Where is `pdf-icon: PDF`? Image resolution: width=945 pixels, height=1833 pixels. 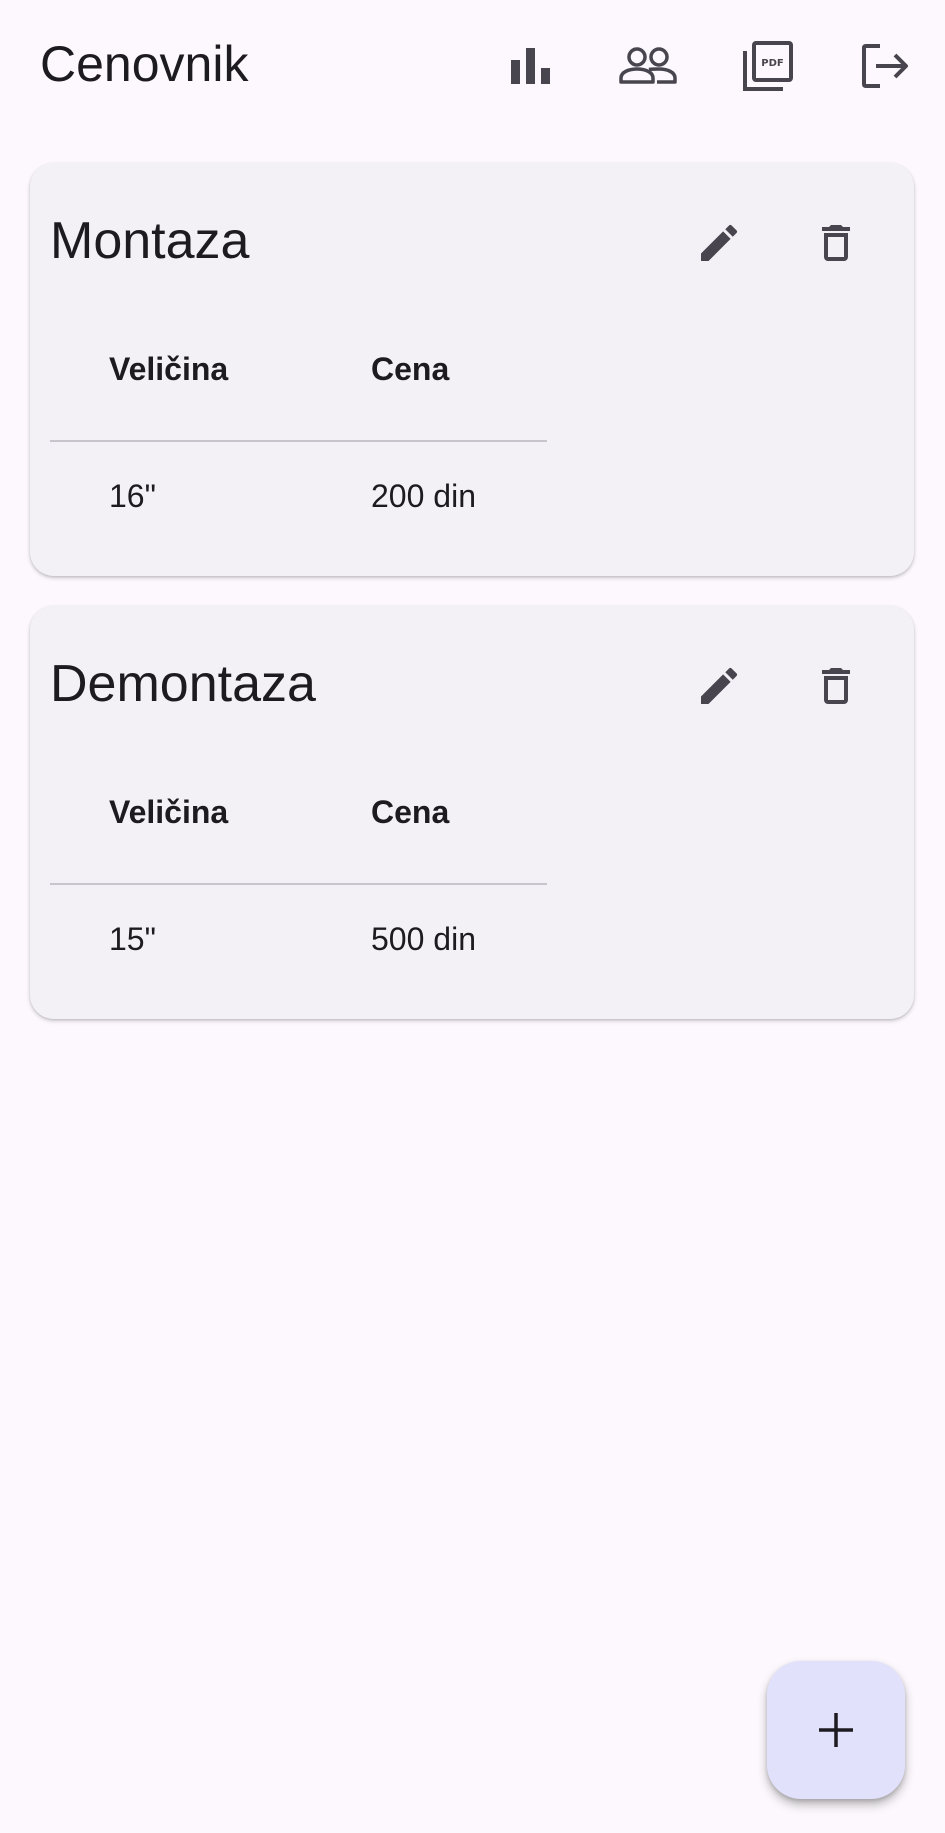 pdf-icon: PDF is located at coordinates (768, 66).